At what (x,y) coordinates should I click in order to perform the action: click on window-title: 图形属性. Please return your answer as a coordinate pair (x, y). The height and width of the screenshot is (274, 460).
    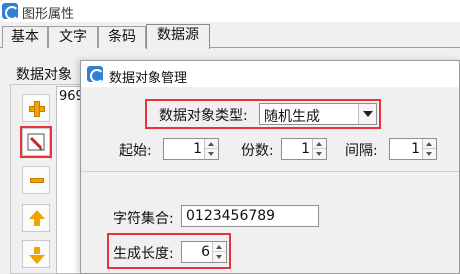
    Looking at the image, I should click on (48, 14).